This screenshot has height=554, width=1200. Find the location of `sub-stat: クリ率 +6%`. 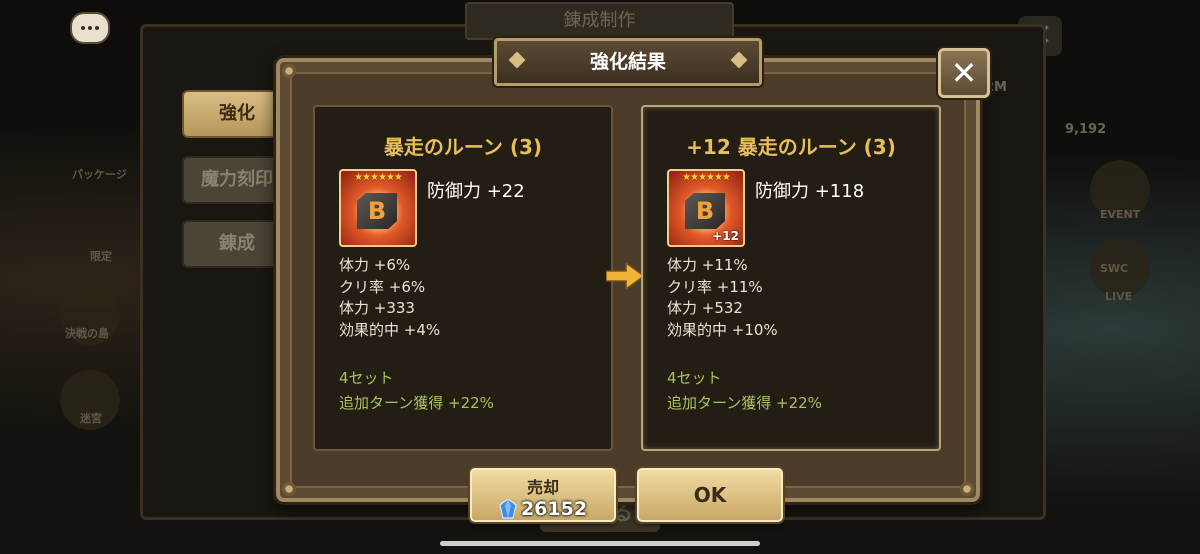

sub-stat: クリ率 +6% is located at coordinates (382, 286).